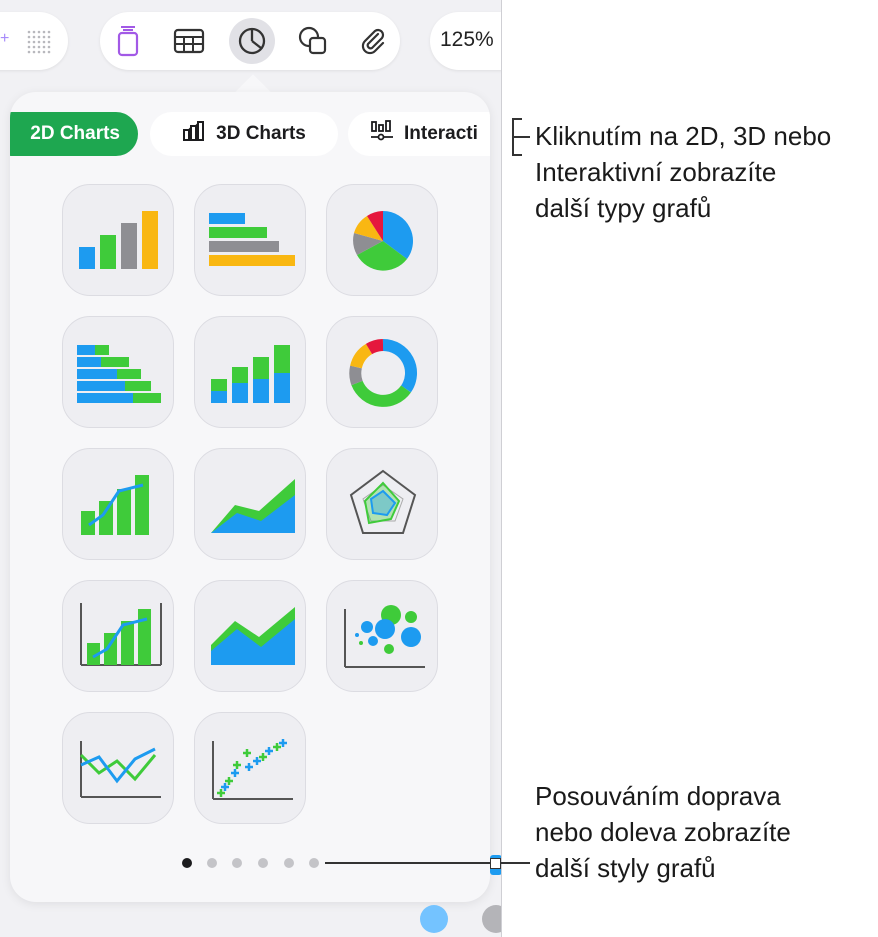 This screenshot has width=878, height=937. I want to click on donut-chart-icon, so click(383, 373).